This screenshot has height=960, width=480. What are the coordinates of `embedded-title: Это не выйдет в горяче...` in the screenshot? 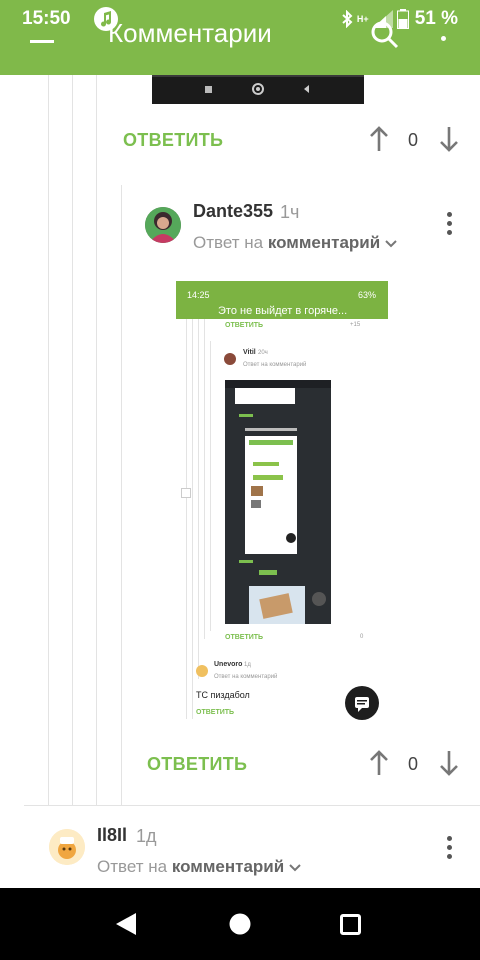 It's located at (283, 311).